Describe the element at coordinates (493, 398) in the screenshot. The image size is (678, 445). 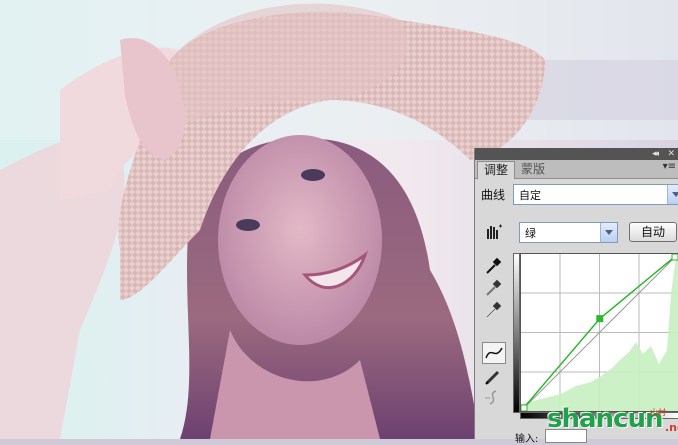
I see `smooth-curve-icon` at that location.